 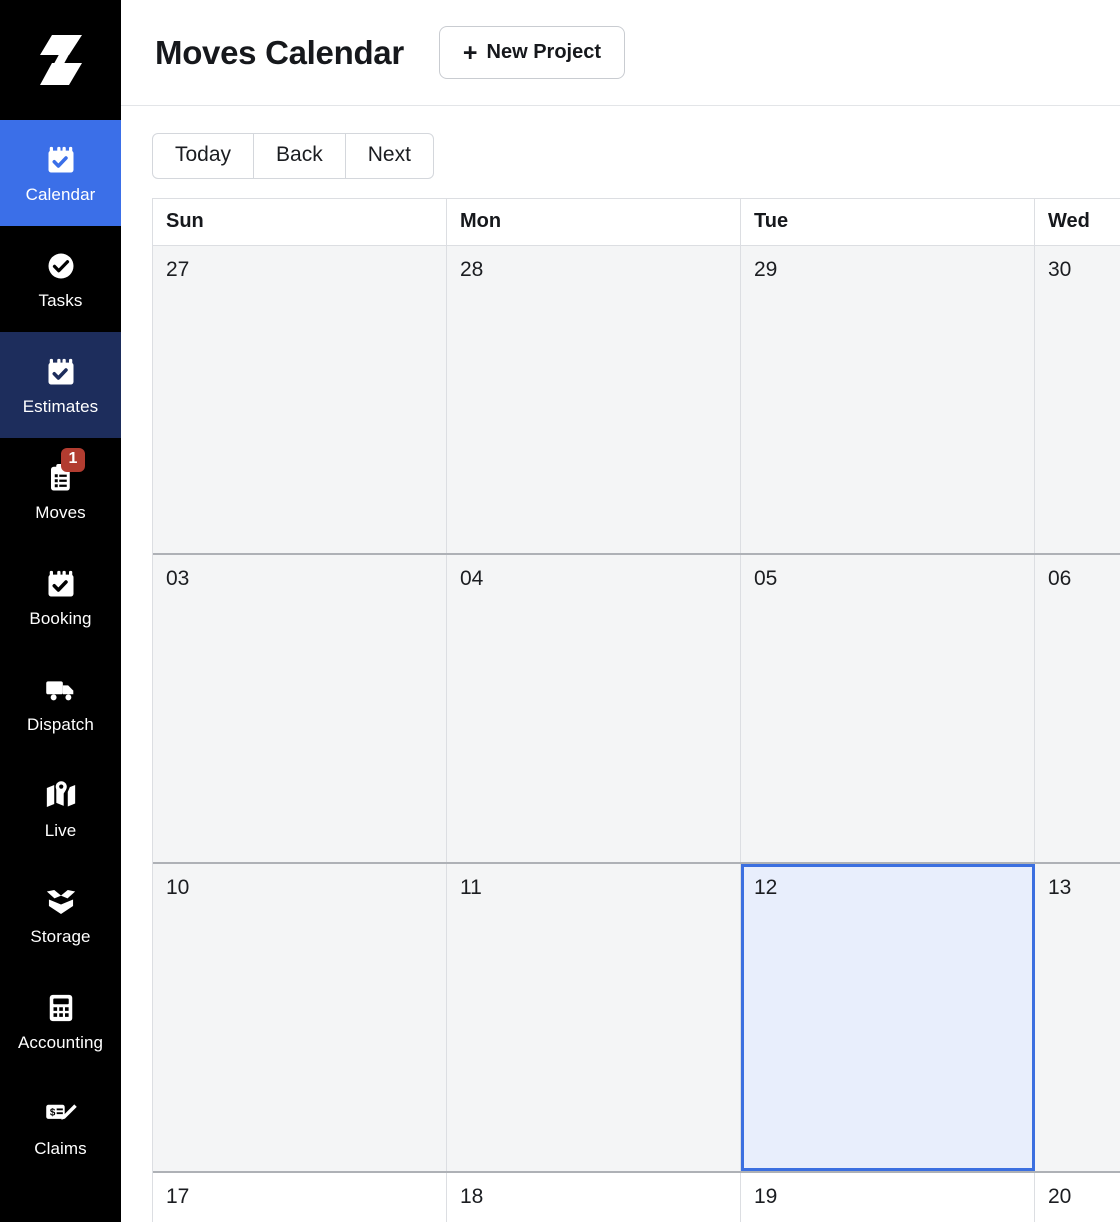 I want to click on truck-icon, so click(x=61, y=690).